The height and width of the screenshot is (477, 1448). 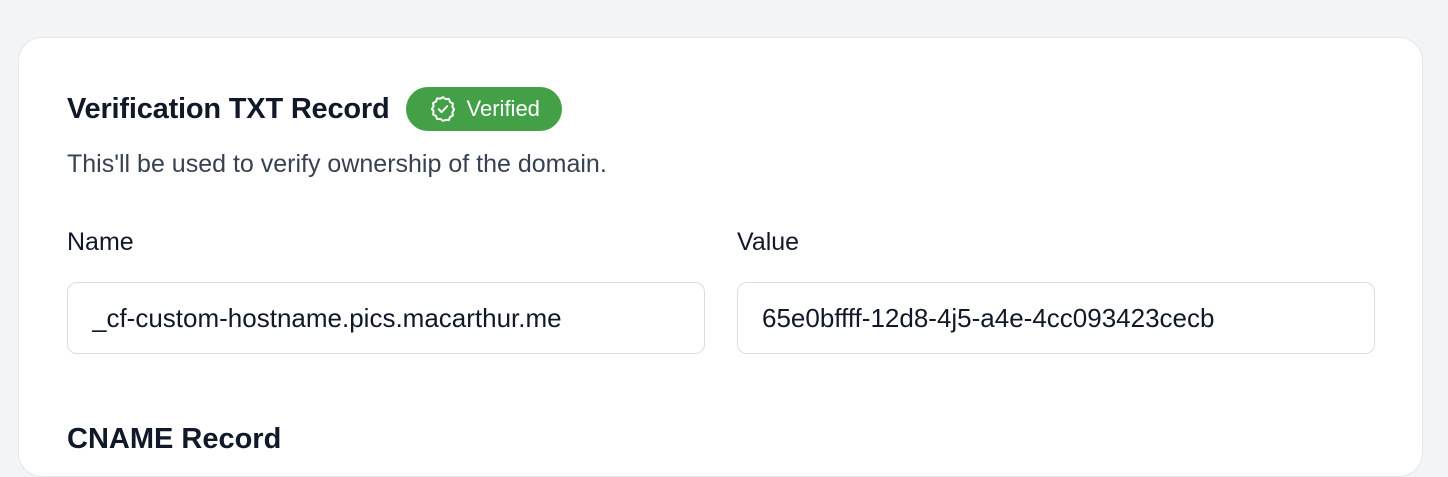 What do you see at coordinates (503, 108) in the screenshot?
I see `status-badge-label: Verified` at bounding box center [503, 108].